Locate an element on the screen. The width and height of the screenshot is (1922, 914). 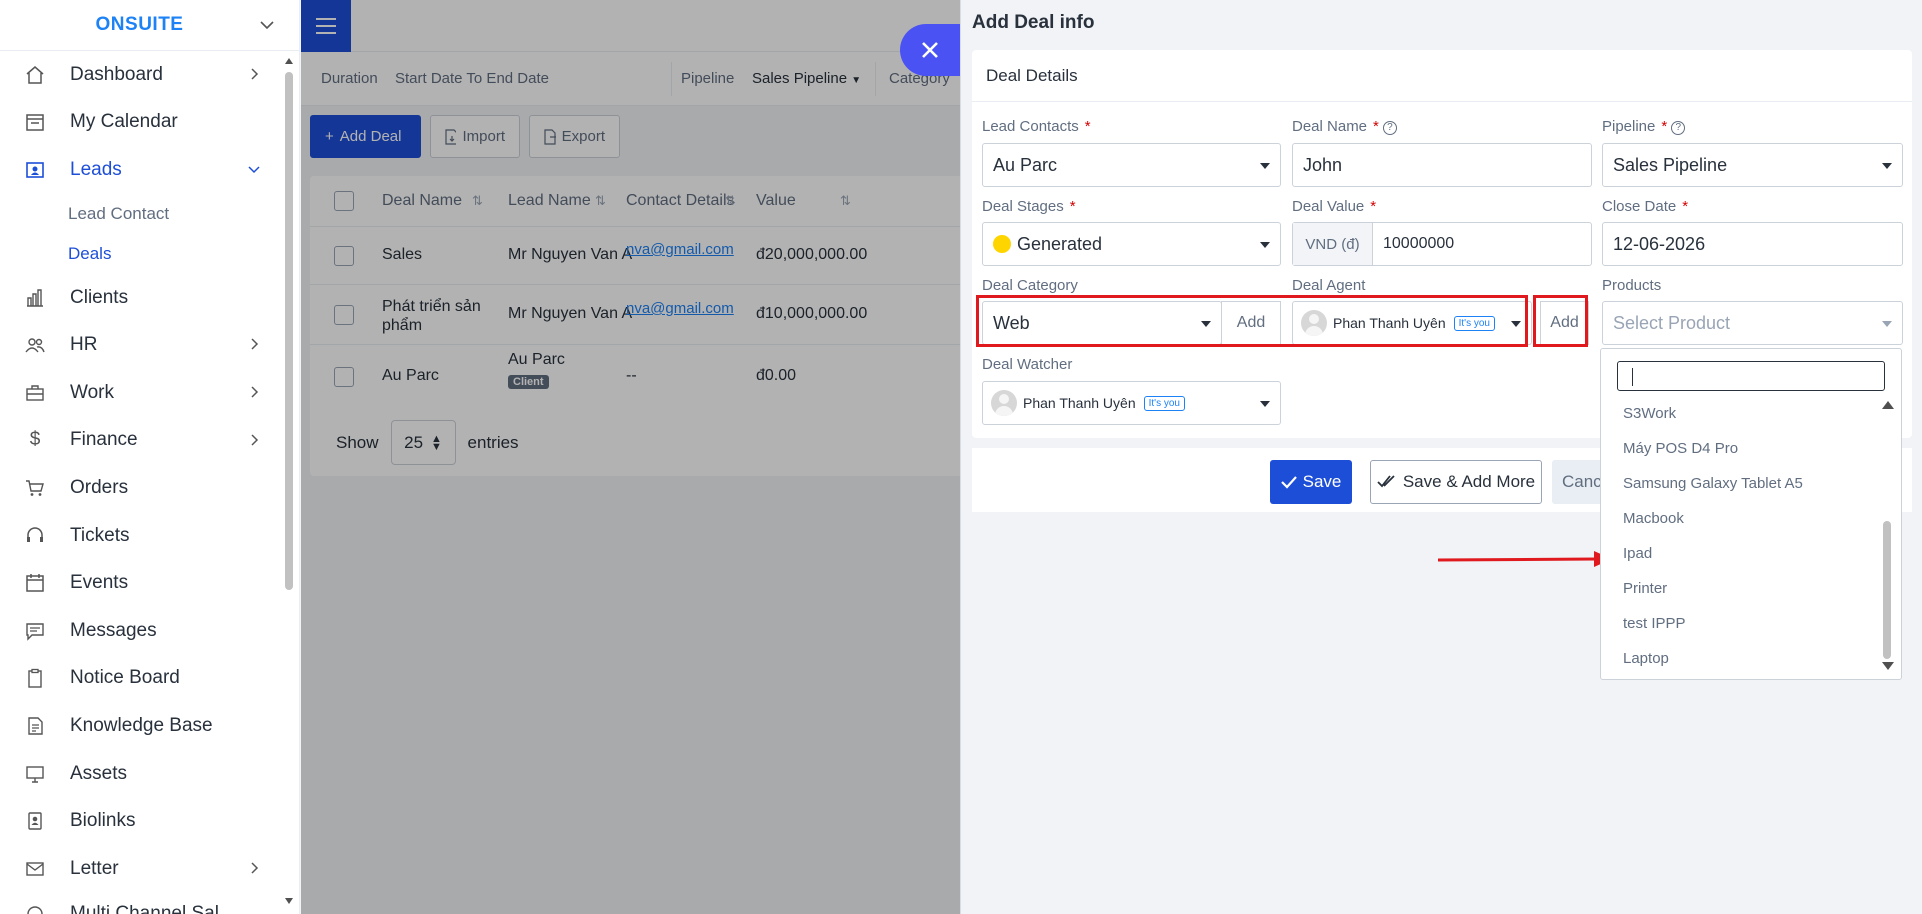
lead-contacts-select: Au Parc is located at coordinates (1131, 165).